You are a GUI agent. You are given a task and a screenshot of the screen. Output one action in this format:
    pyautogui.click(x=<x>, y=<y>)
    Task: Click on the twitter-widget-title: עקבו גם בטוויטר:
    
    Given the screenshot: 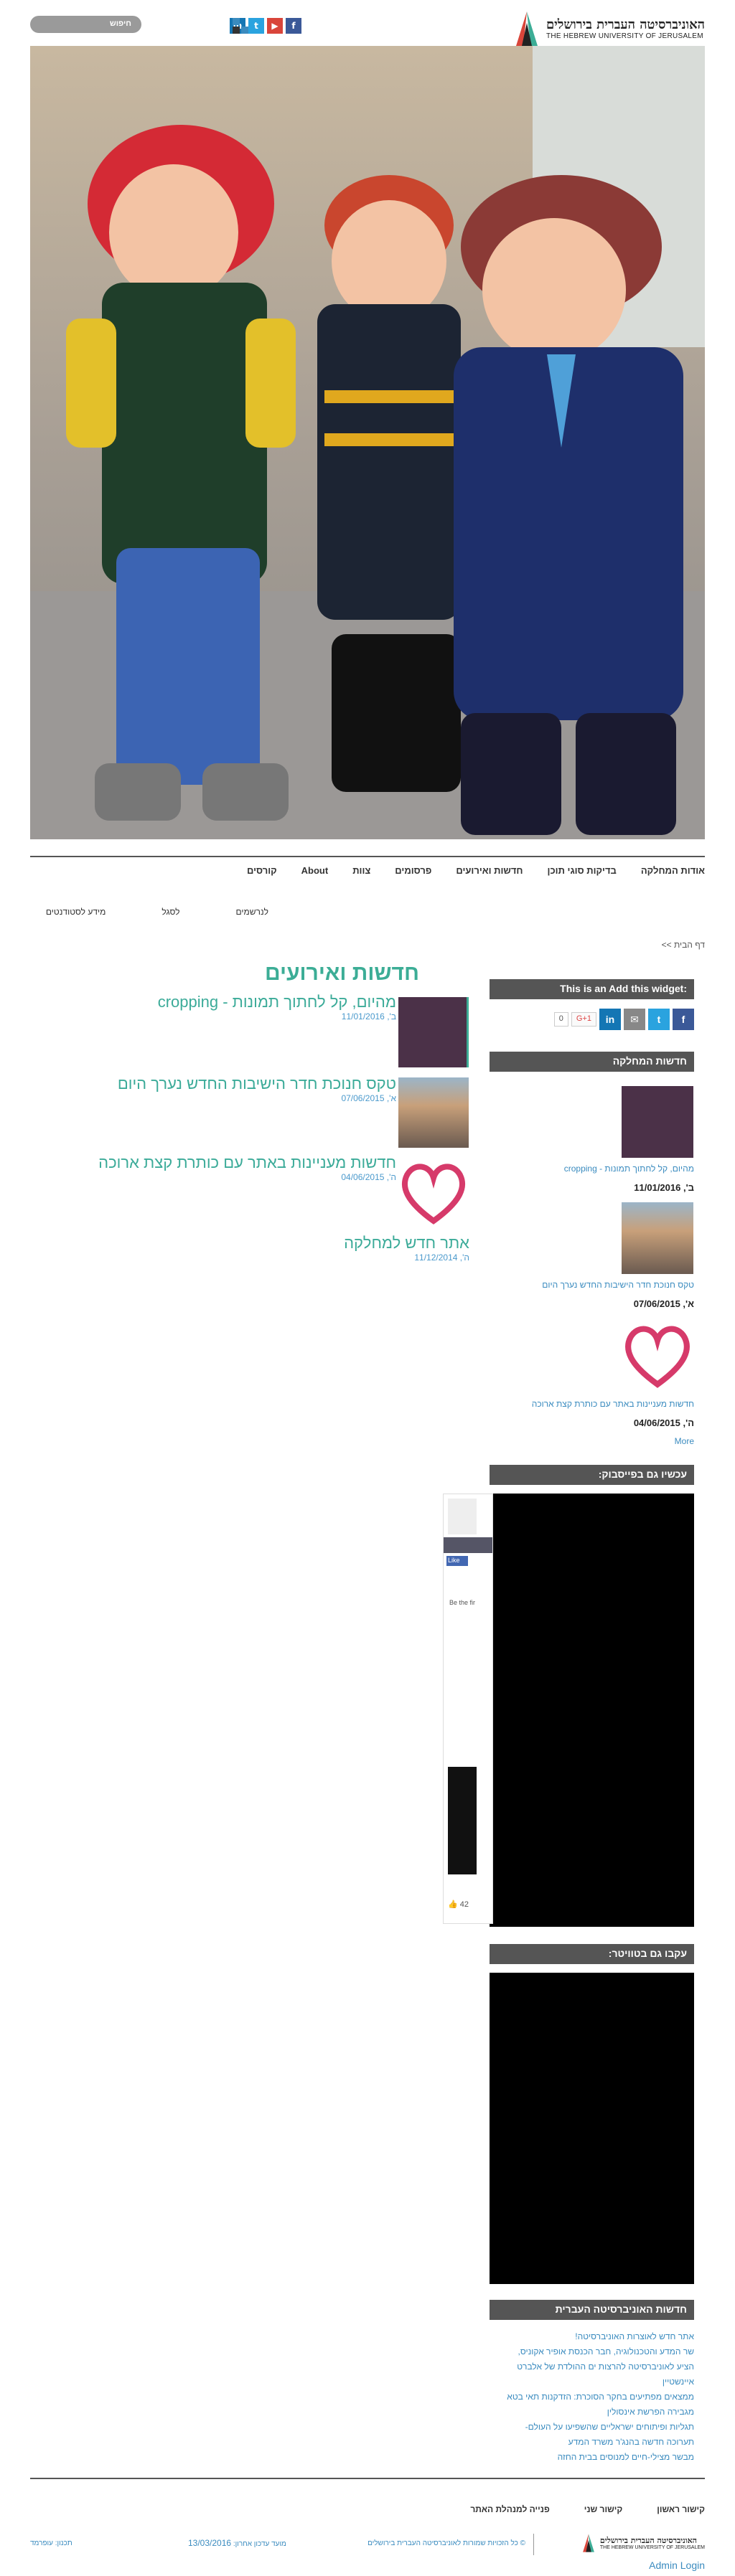 What is the action you would take?
    pyautogui.click(x=592, y=1954)
    